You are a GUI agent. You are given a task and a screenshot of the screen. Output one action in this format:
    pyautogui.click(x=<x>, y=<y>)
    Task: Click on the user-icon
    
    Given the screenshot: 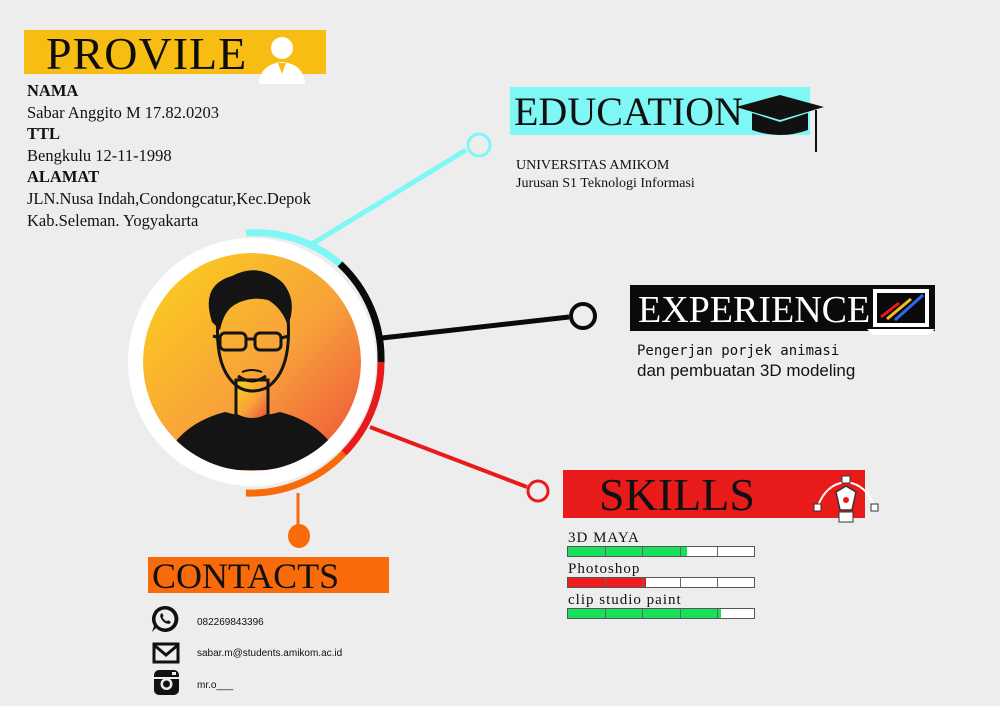 What is the action you would take?
    pyautogui.click(x=282, y=60)
    